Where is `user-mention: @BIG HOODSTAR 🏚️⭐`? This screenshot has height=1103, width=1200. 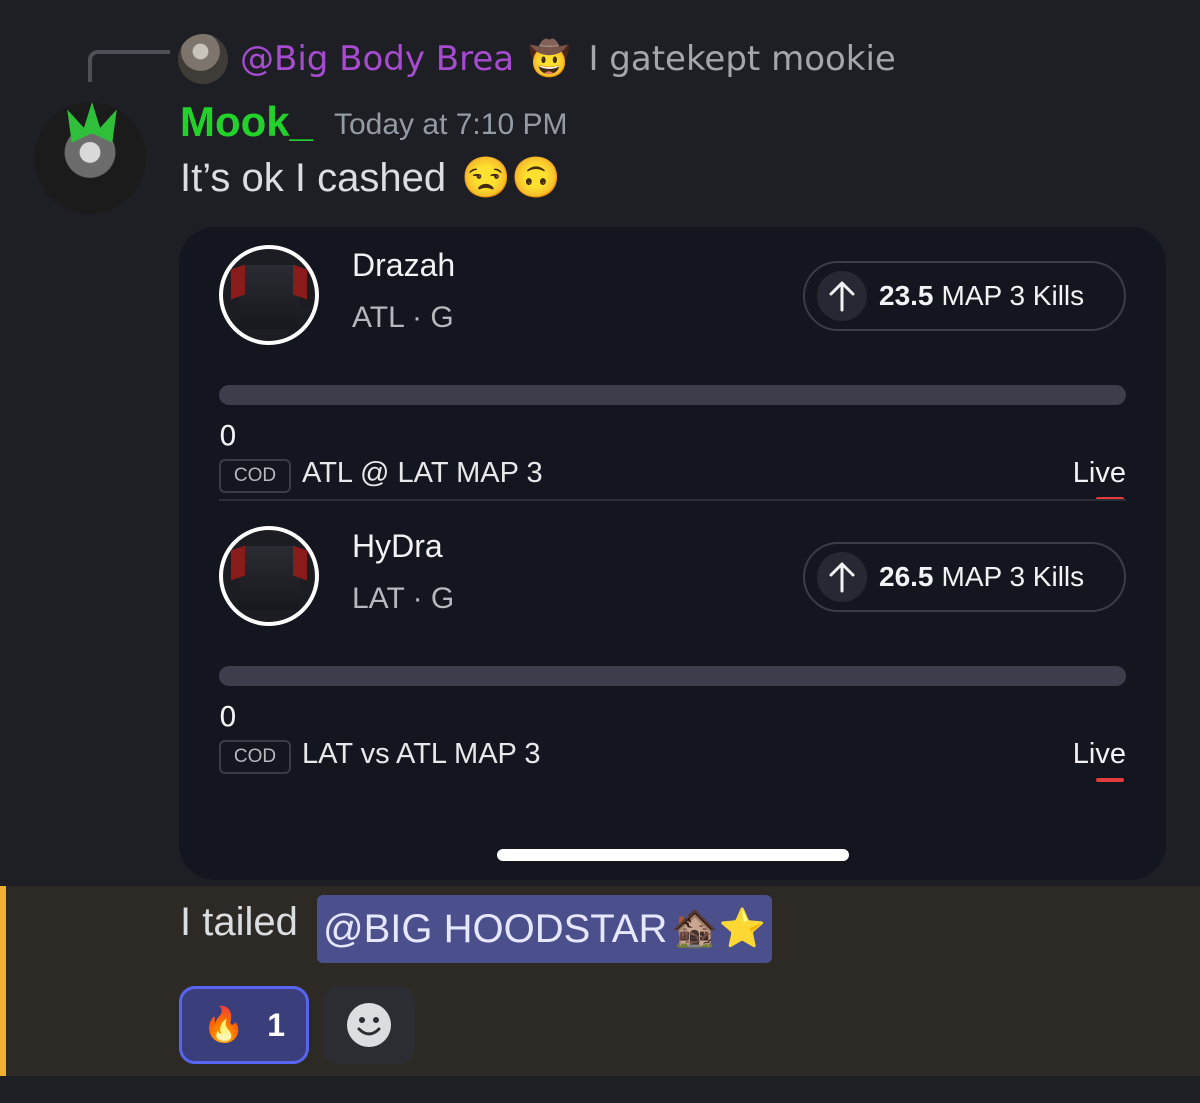 user-mention: @BIG HOODSTAR 🏚️⭐ is located at coordinates (544, 929).